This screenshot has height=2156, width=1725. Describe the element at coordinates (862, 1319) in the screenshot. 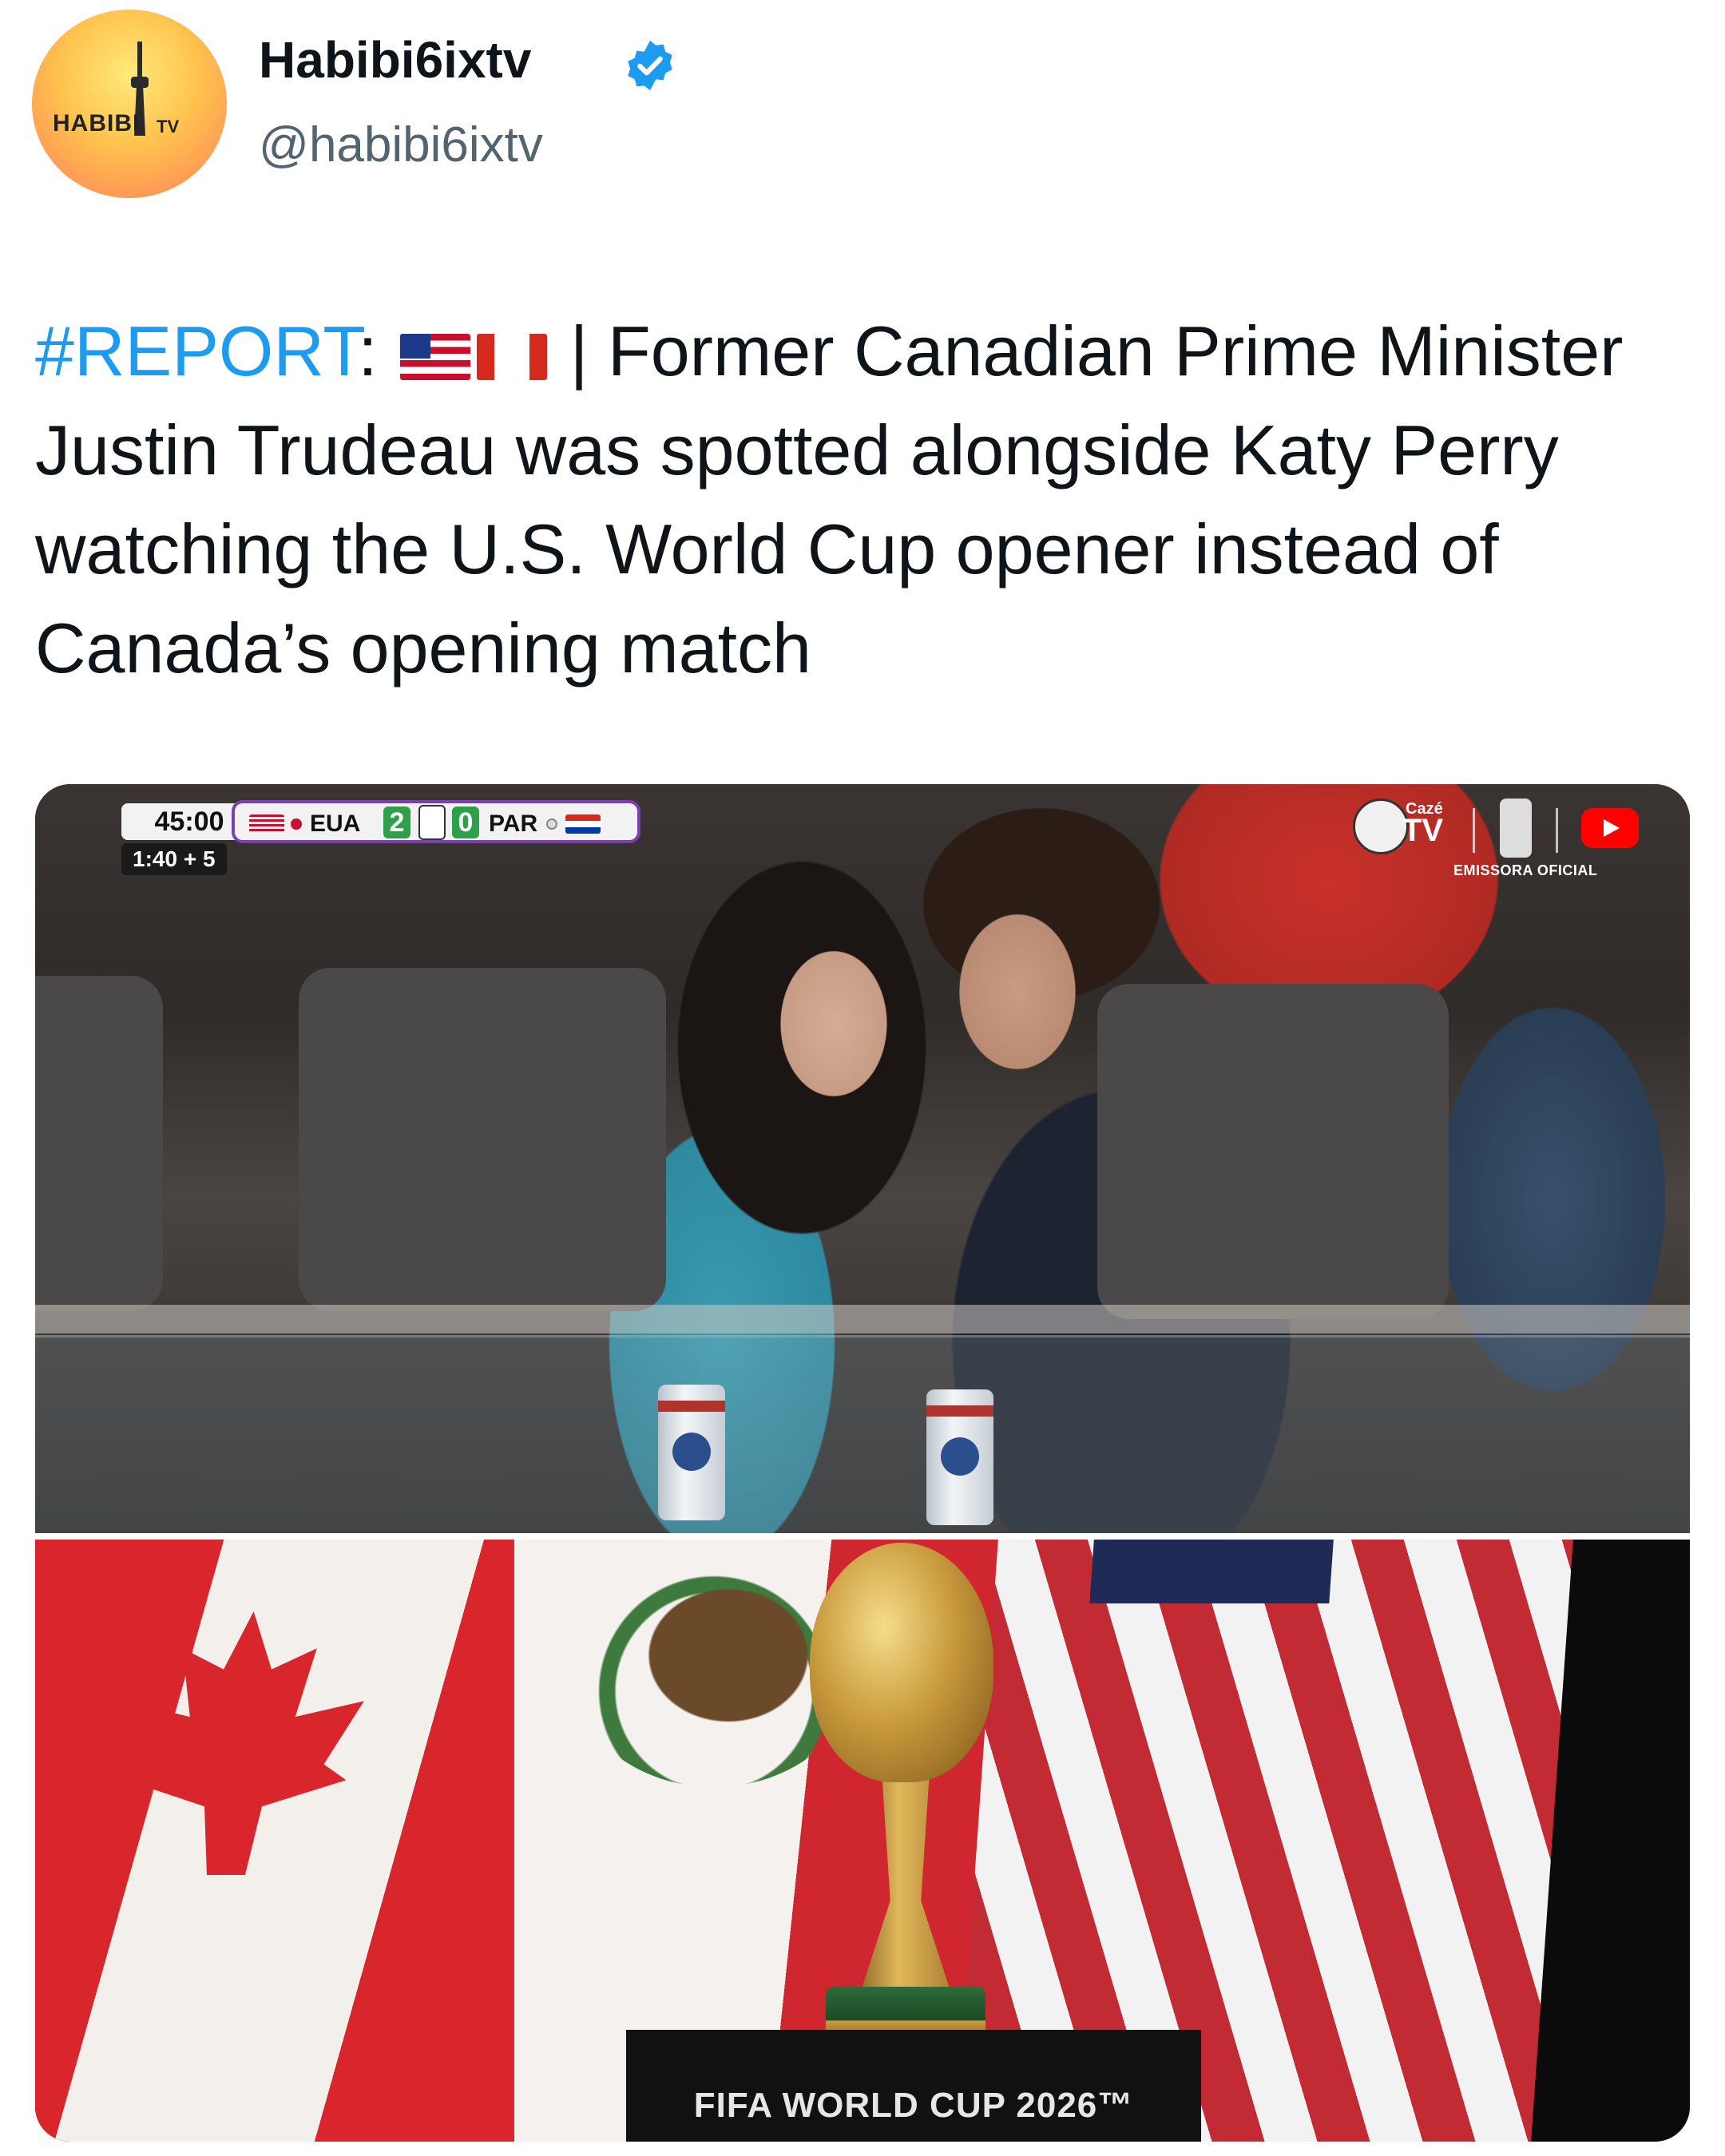

I see `box-ledge` at that location.